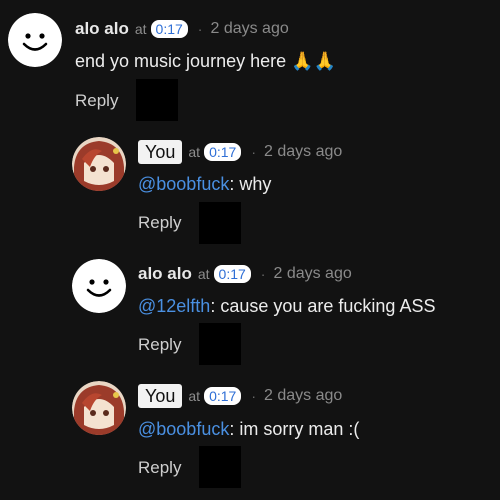 The height and width of the screenshot is (500, 500). Describe the element at coordinates (294, 429) in the screenshot. I see `comment-text-content: : im sorry man :(` at that location.